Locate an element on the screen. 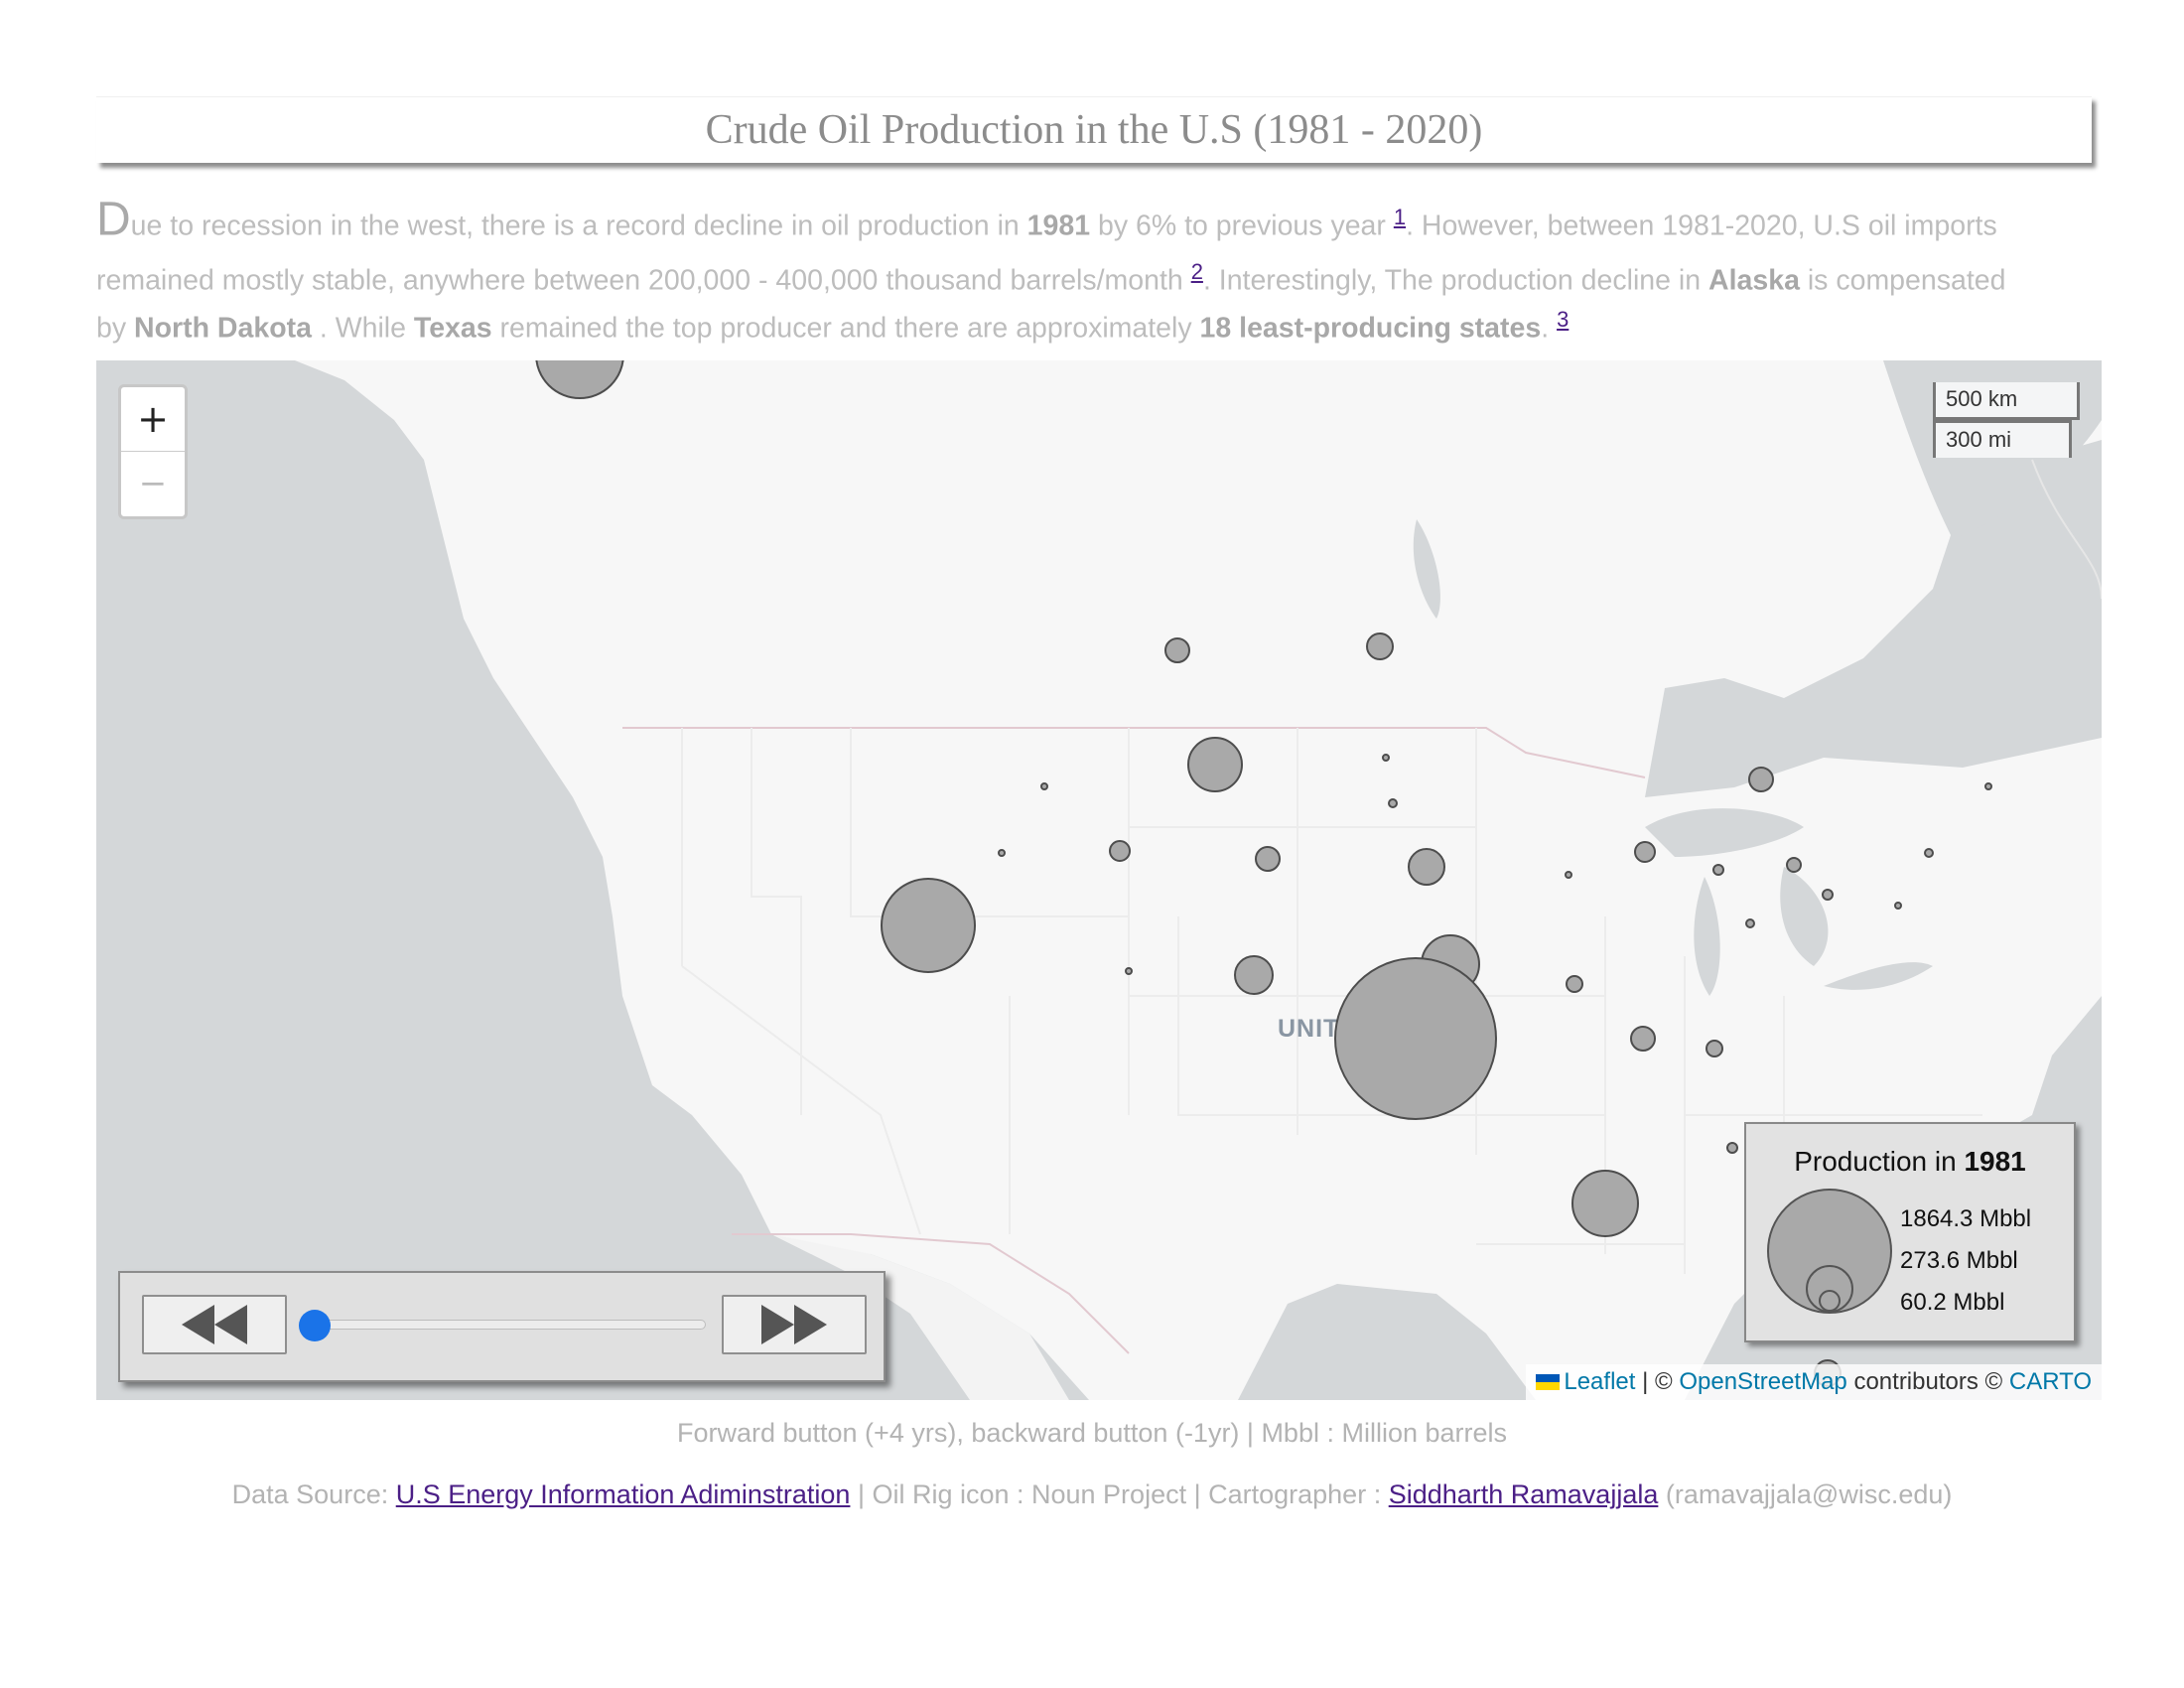  rewind-icon is located at coordinates (214, 1324).